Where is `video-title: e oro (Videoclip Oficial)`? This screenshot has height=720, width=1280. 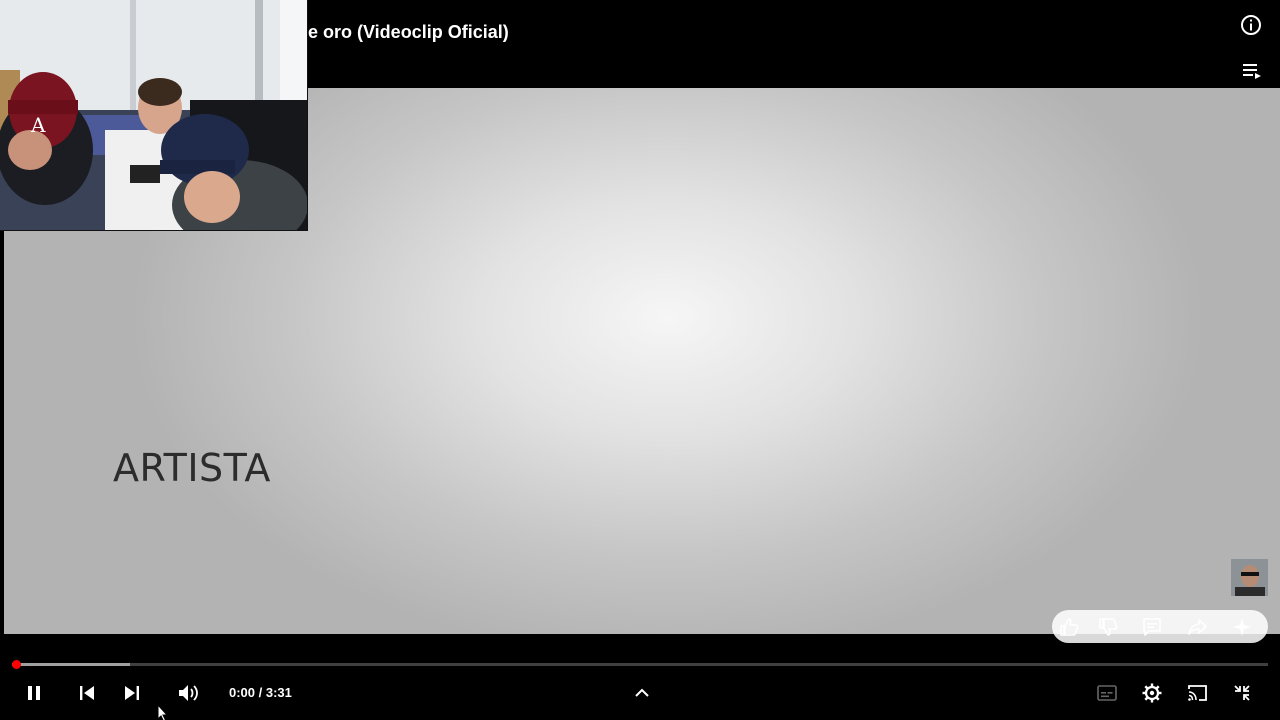 video-title: e oro (Videoclip Oficial) is located at coordinates (408, 32).